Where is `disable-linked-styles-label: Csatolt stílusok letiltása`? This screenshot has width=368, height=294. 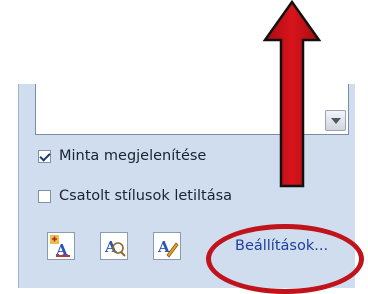
disable-linked-styles-label: Csatolt stílusok letiltása is located at coordinates (146, 196).